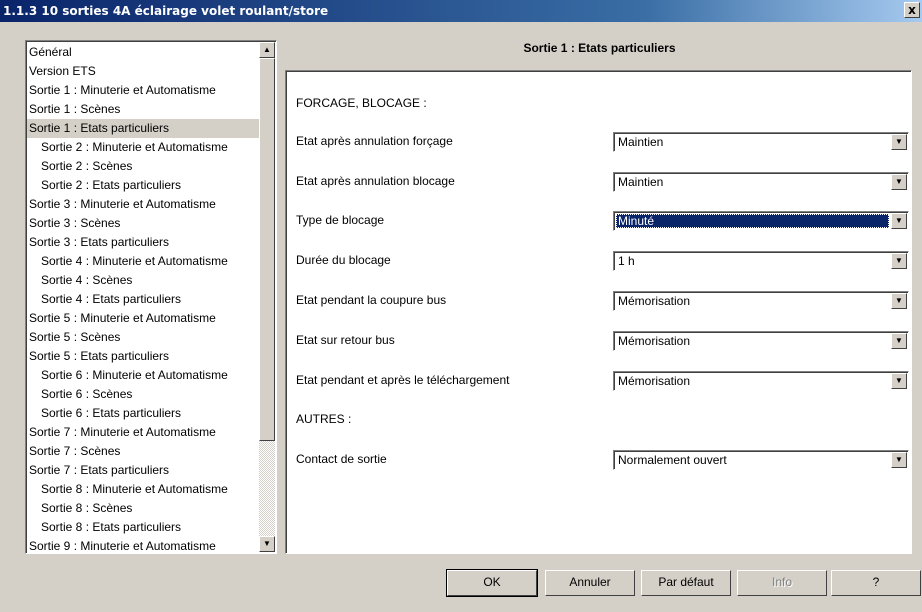 The width and height of the screenshot is (922, 612). Describe the element at coordinates (143, 90) in the screenshot. I see `tree-item: Sortie 1 : Minuterie et Automatisme` at that location.